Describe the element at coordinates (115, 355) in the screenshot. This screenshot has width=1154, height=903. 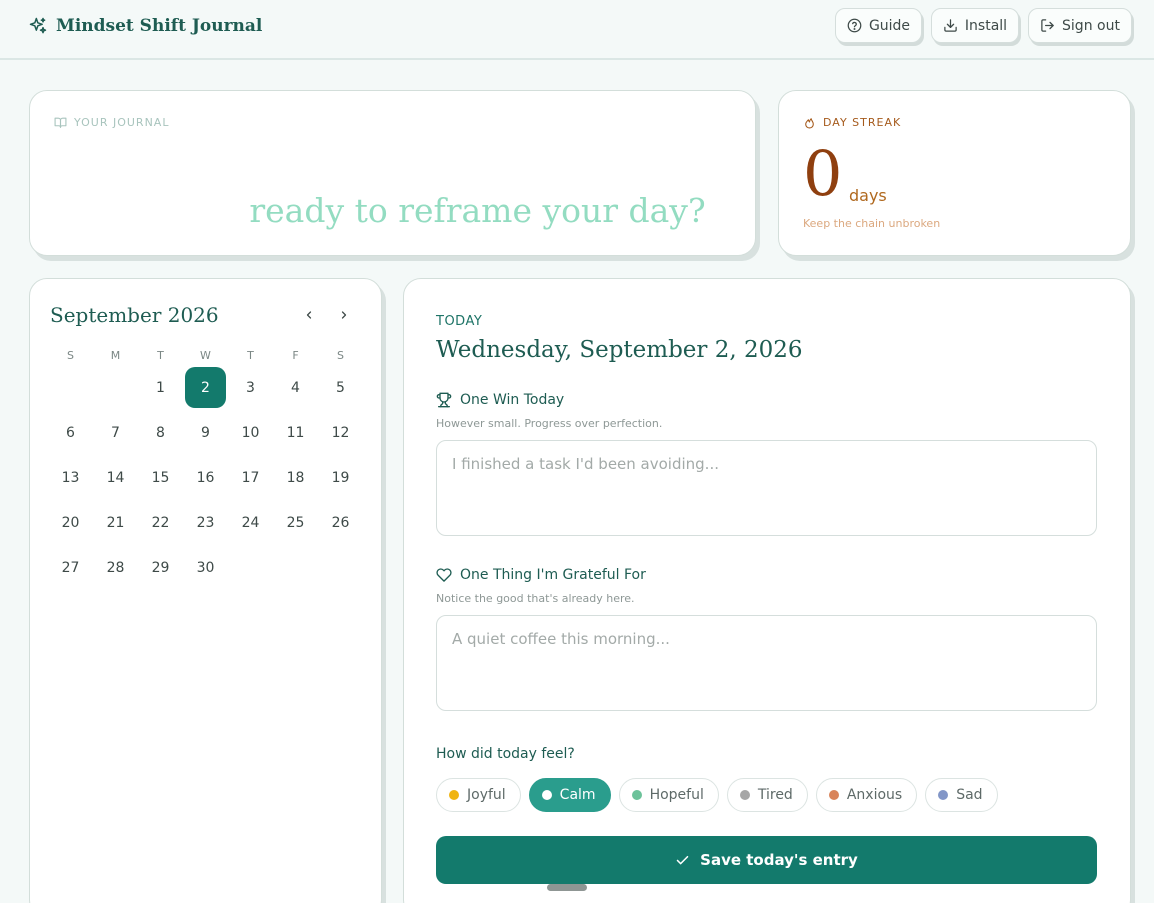
I see `weekday-header: M` at that location.